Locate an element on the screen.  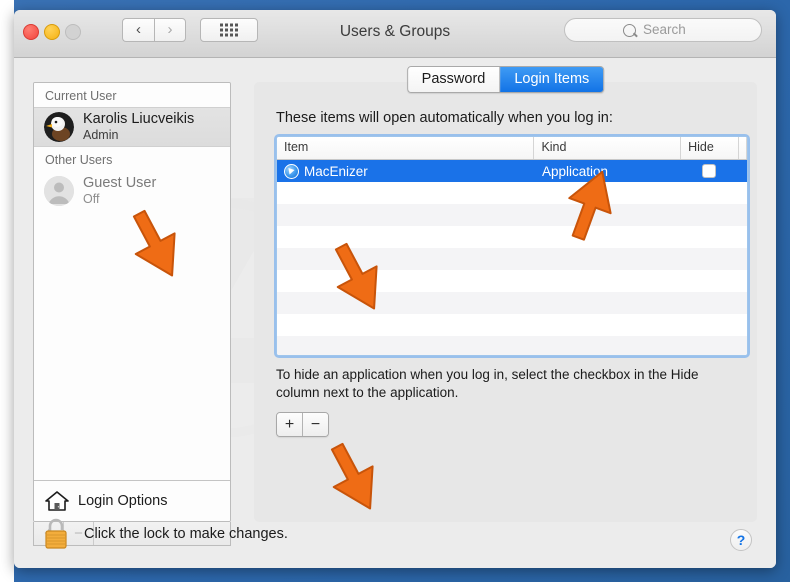
tab-password: Password is located at coordinates (454, 79).